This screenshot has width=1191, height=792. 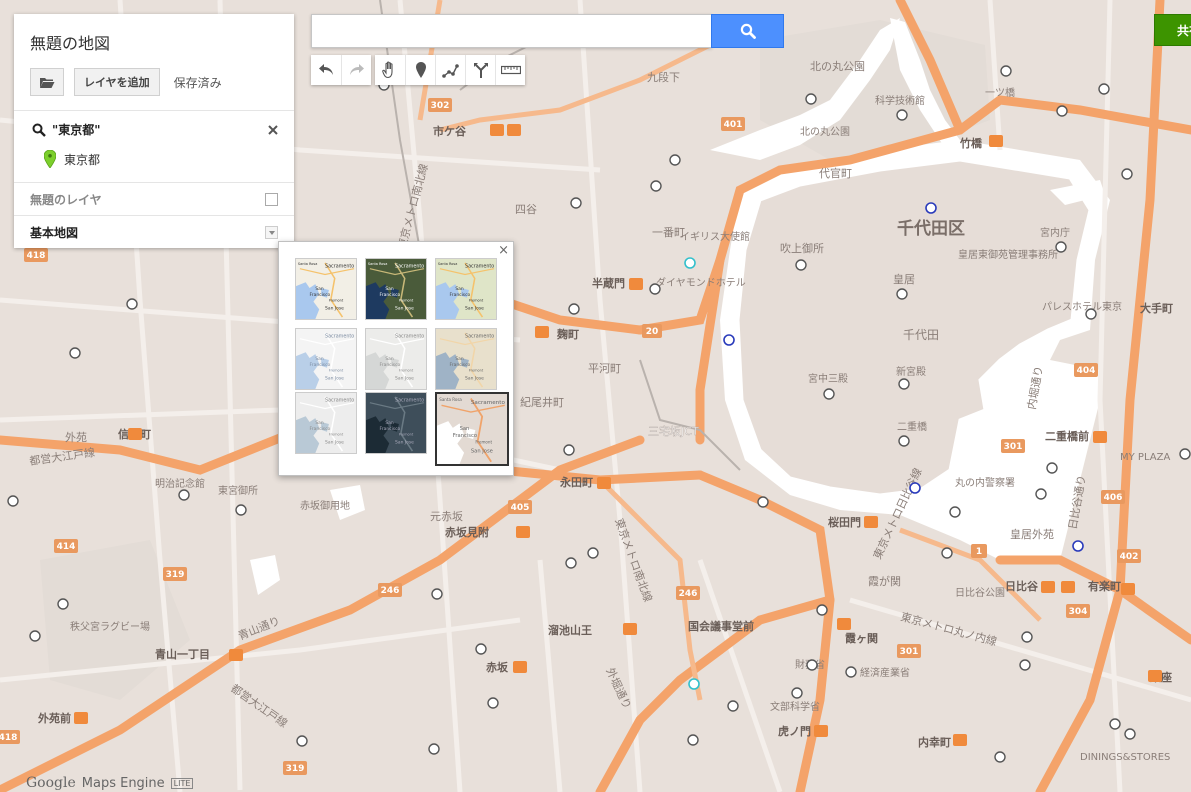 I want to click on add-marker-button, so click(x=420, y=70).